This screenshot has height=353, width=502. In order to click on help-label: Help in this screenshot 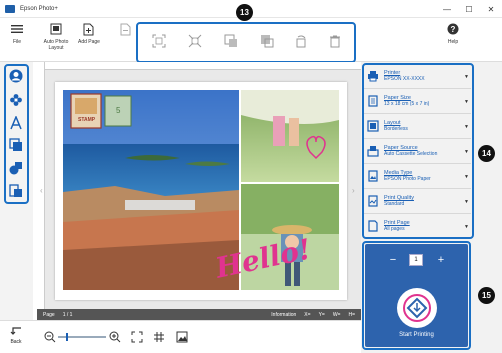, I will do `click(453, 42)`.